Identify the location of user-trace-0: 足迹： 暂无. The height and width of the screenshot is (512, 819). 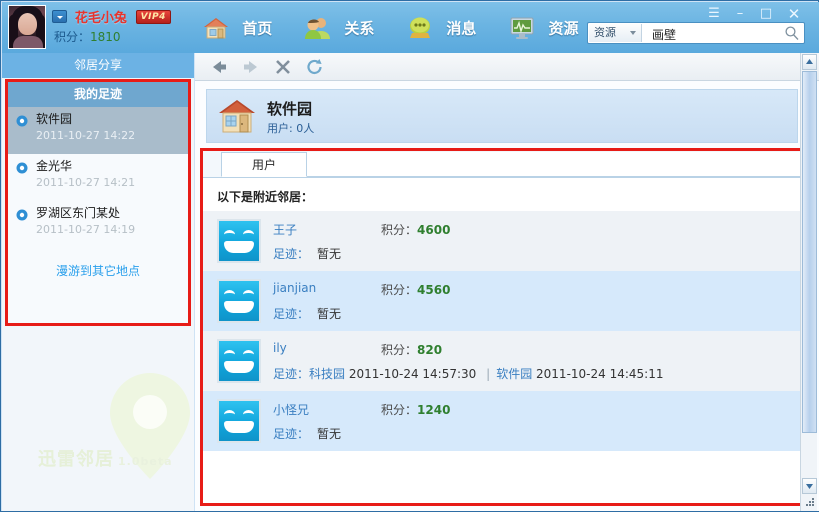
(307, 253).